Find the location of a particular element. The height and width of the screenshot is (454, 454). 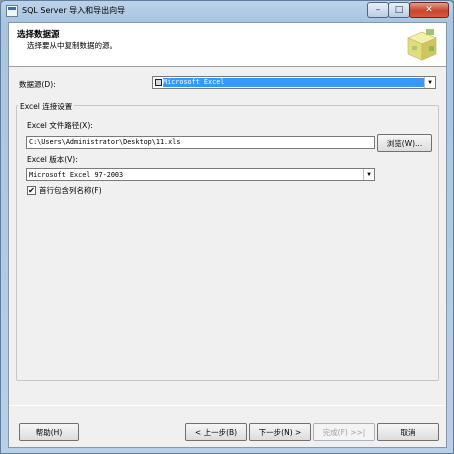

close-icon: ✕ is located at coordinates (429, 10).